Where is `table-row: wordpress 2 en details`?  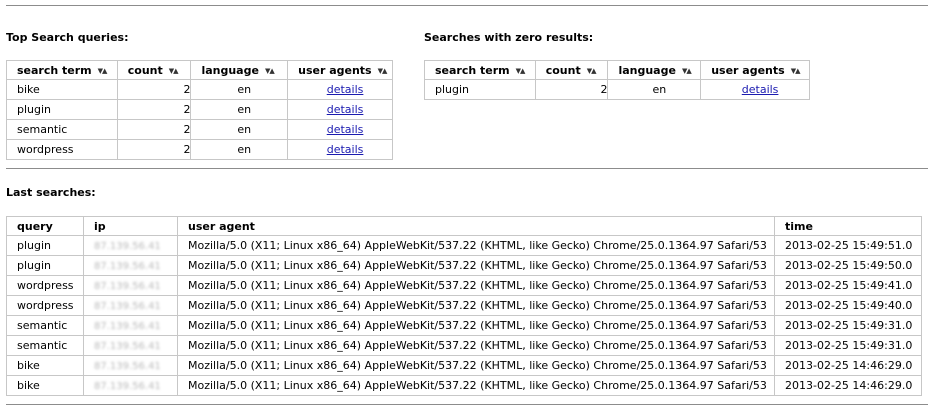
table-row: wordpress 2 en details is located at coordinates (199, 149).